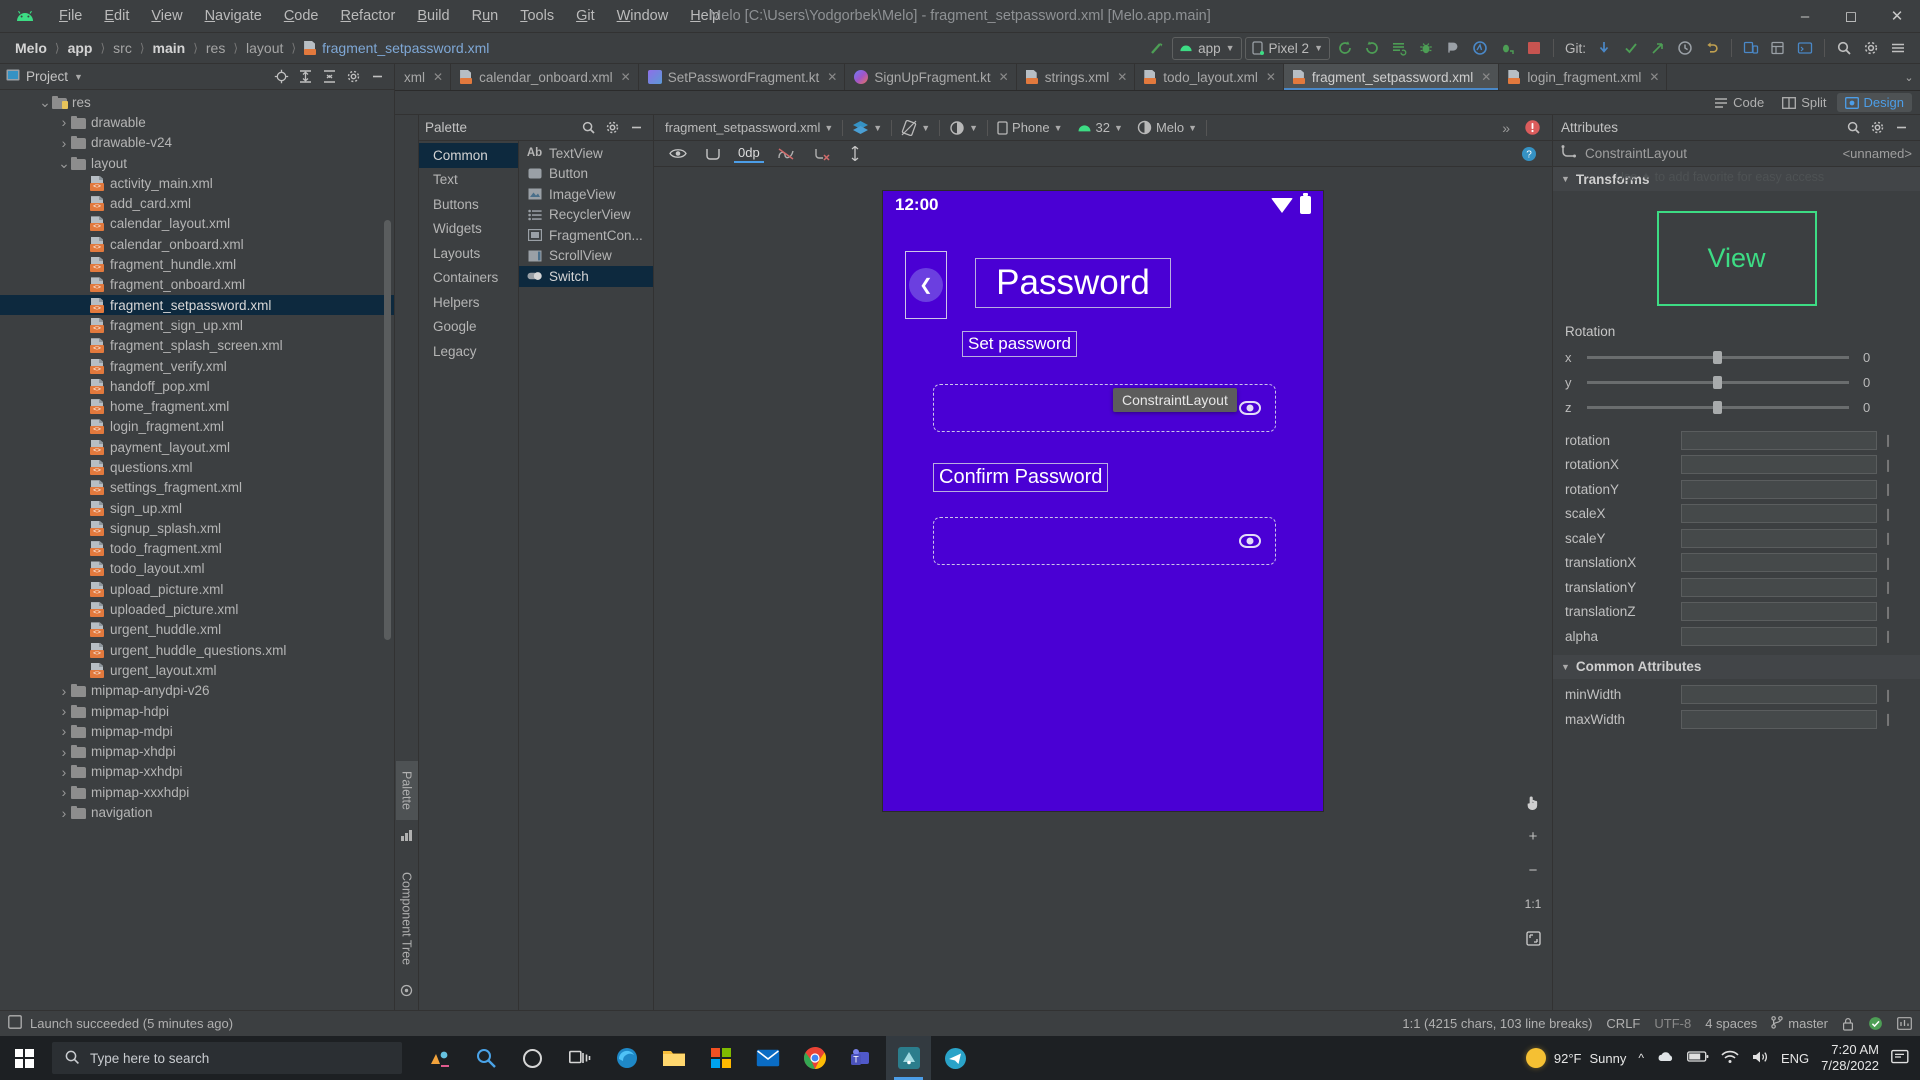  What do you see at coordinates (915, 128) in the screenshot?
I see `rotate-device-icon: ▼` at bounding box center [915, 128].